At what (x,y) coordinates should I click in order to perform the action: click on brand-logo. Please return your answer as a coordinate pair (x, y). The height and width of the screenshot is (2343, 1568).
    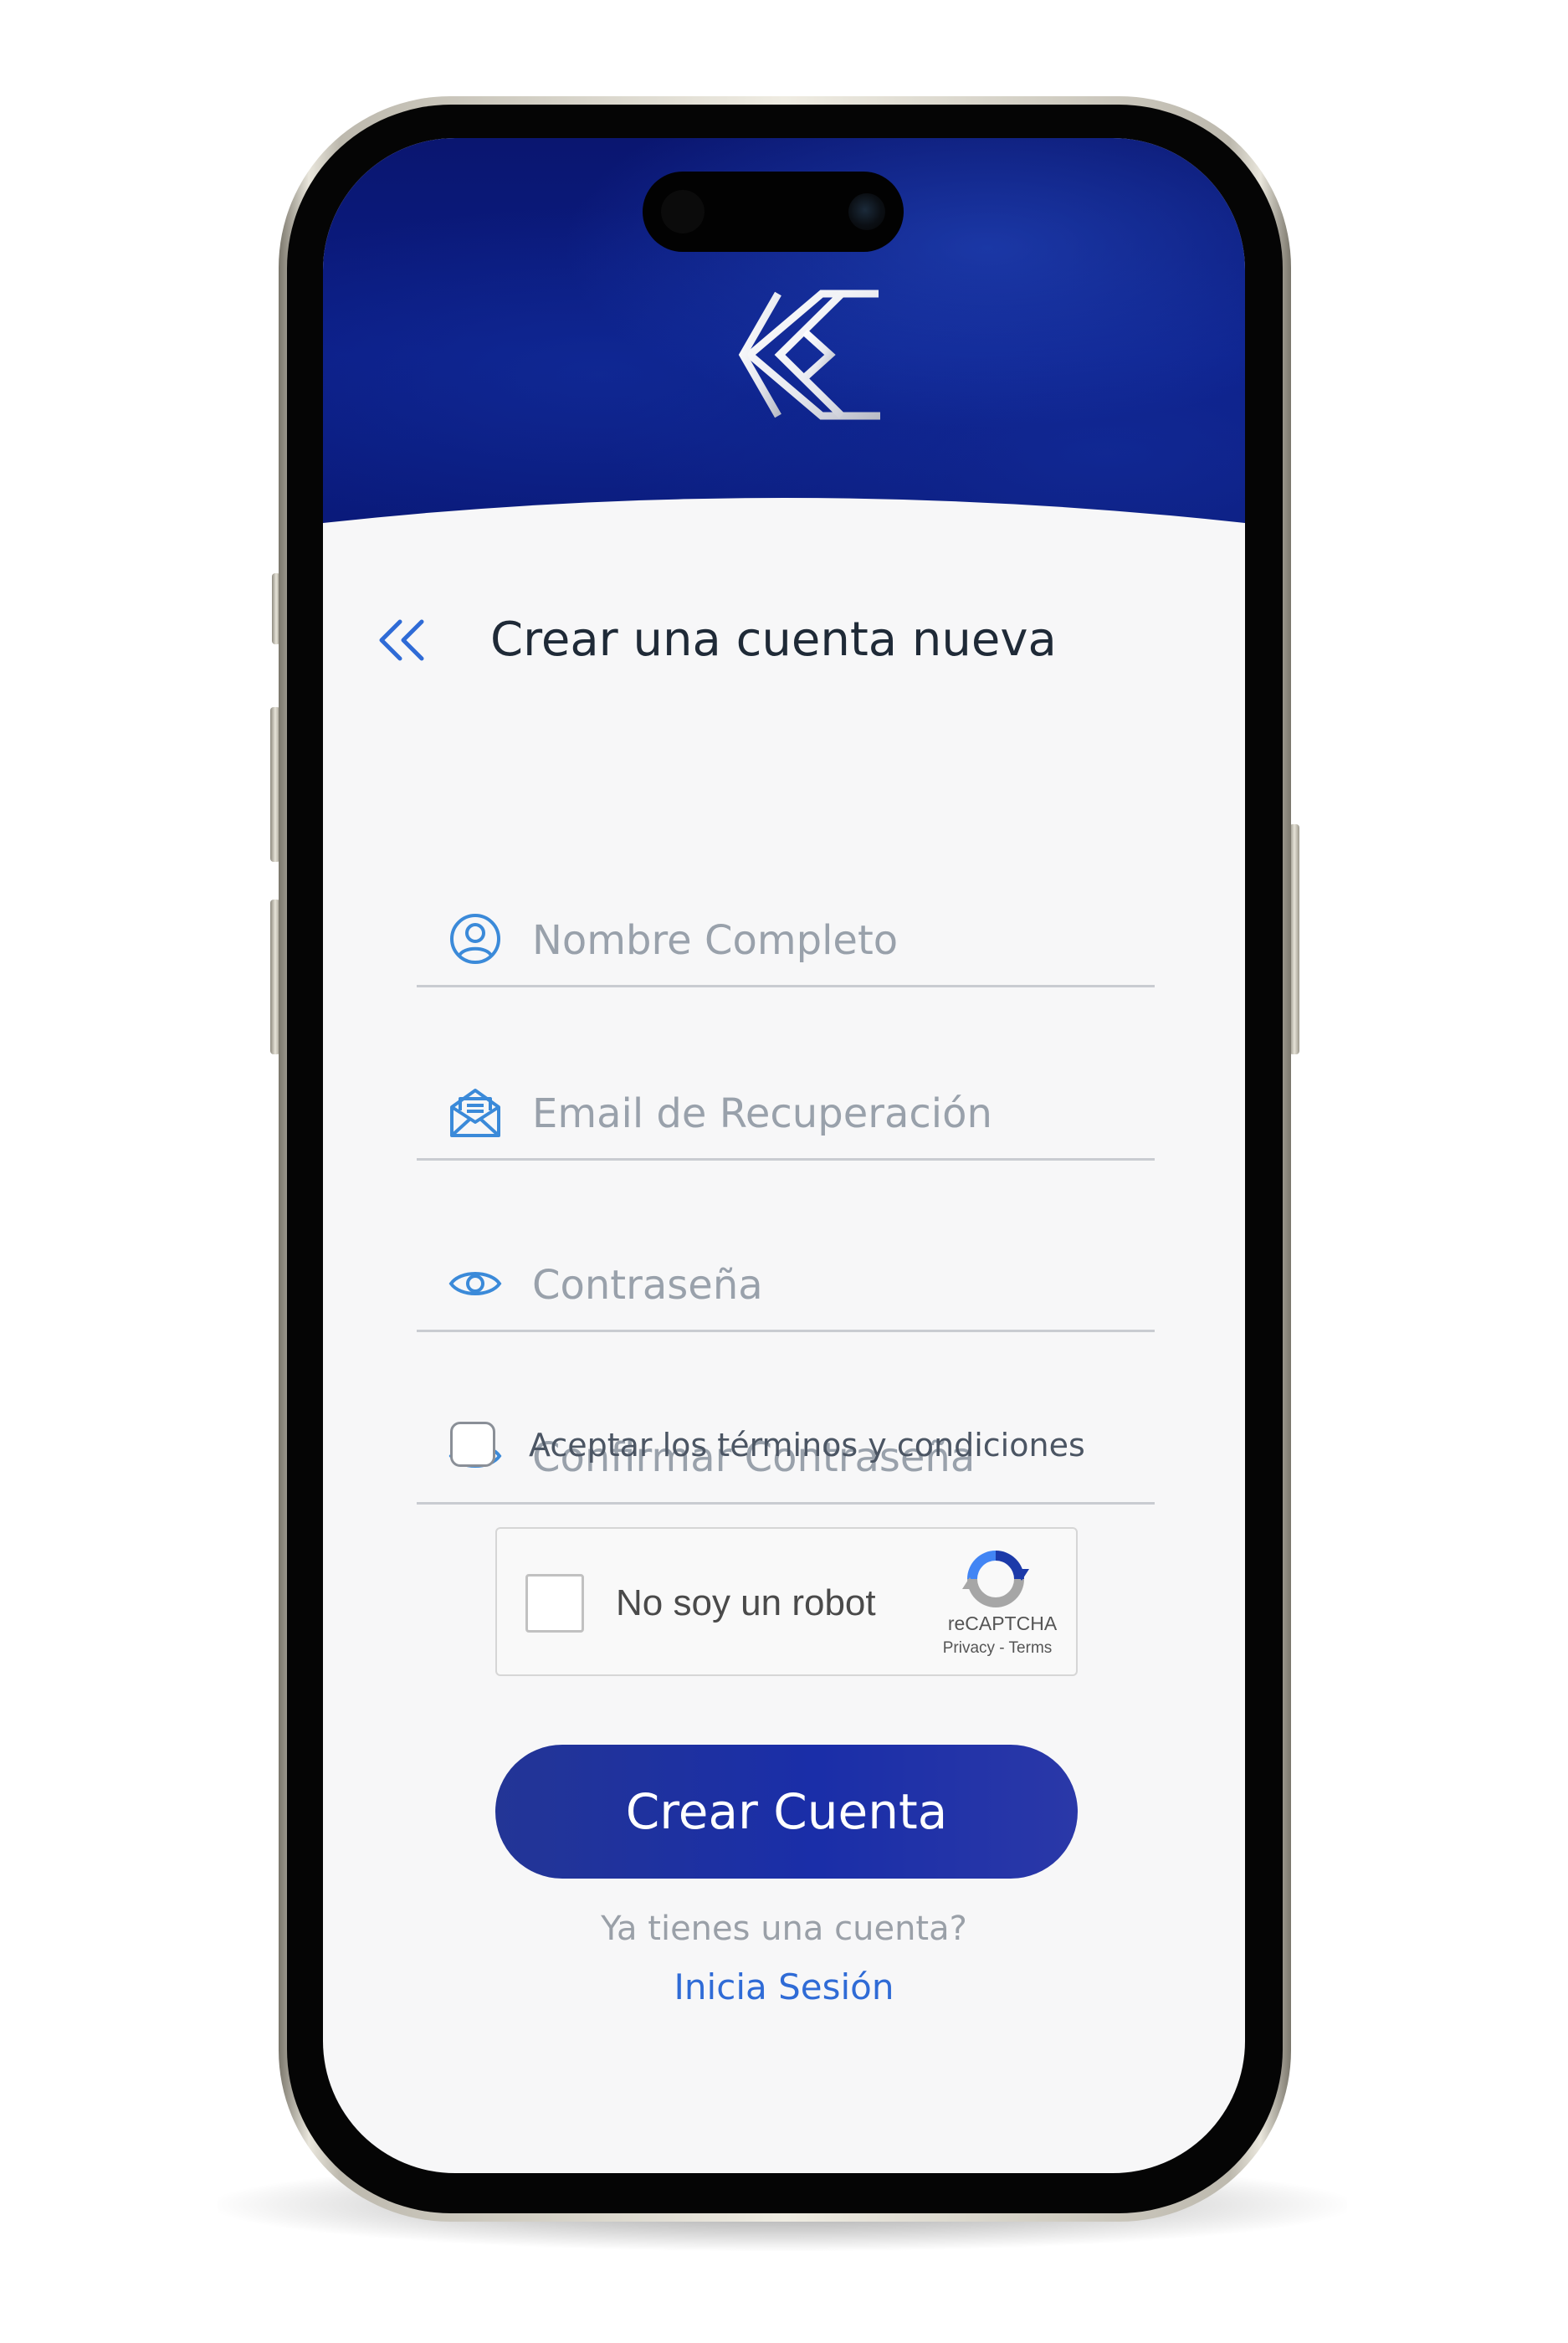
    Looking at the image, I should click on (782, 355).